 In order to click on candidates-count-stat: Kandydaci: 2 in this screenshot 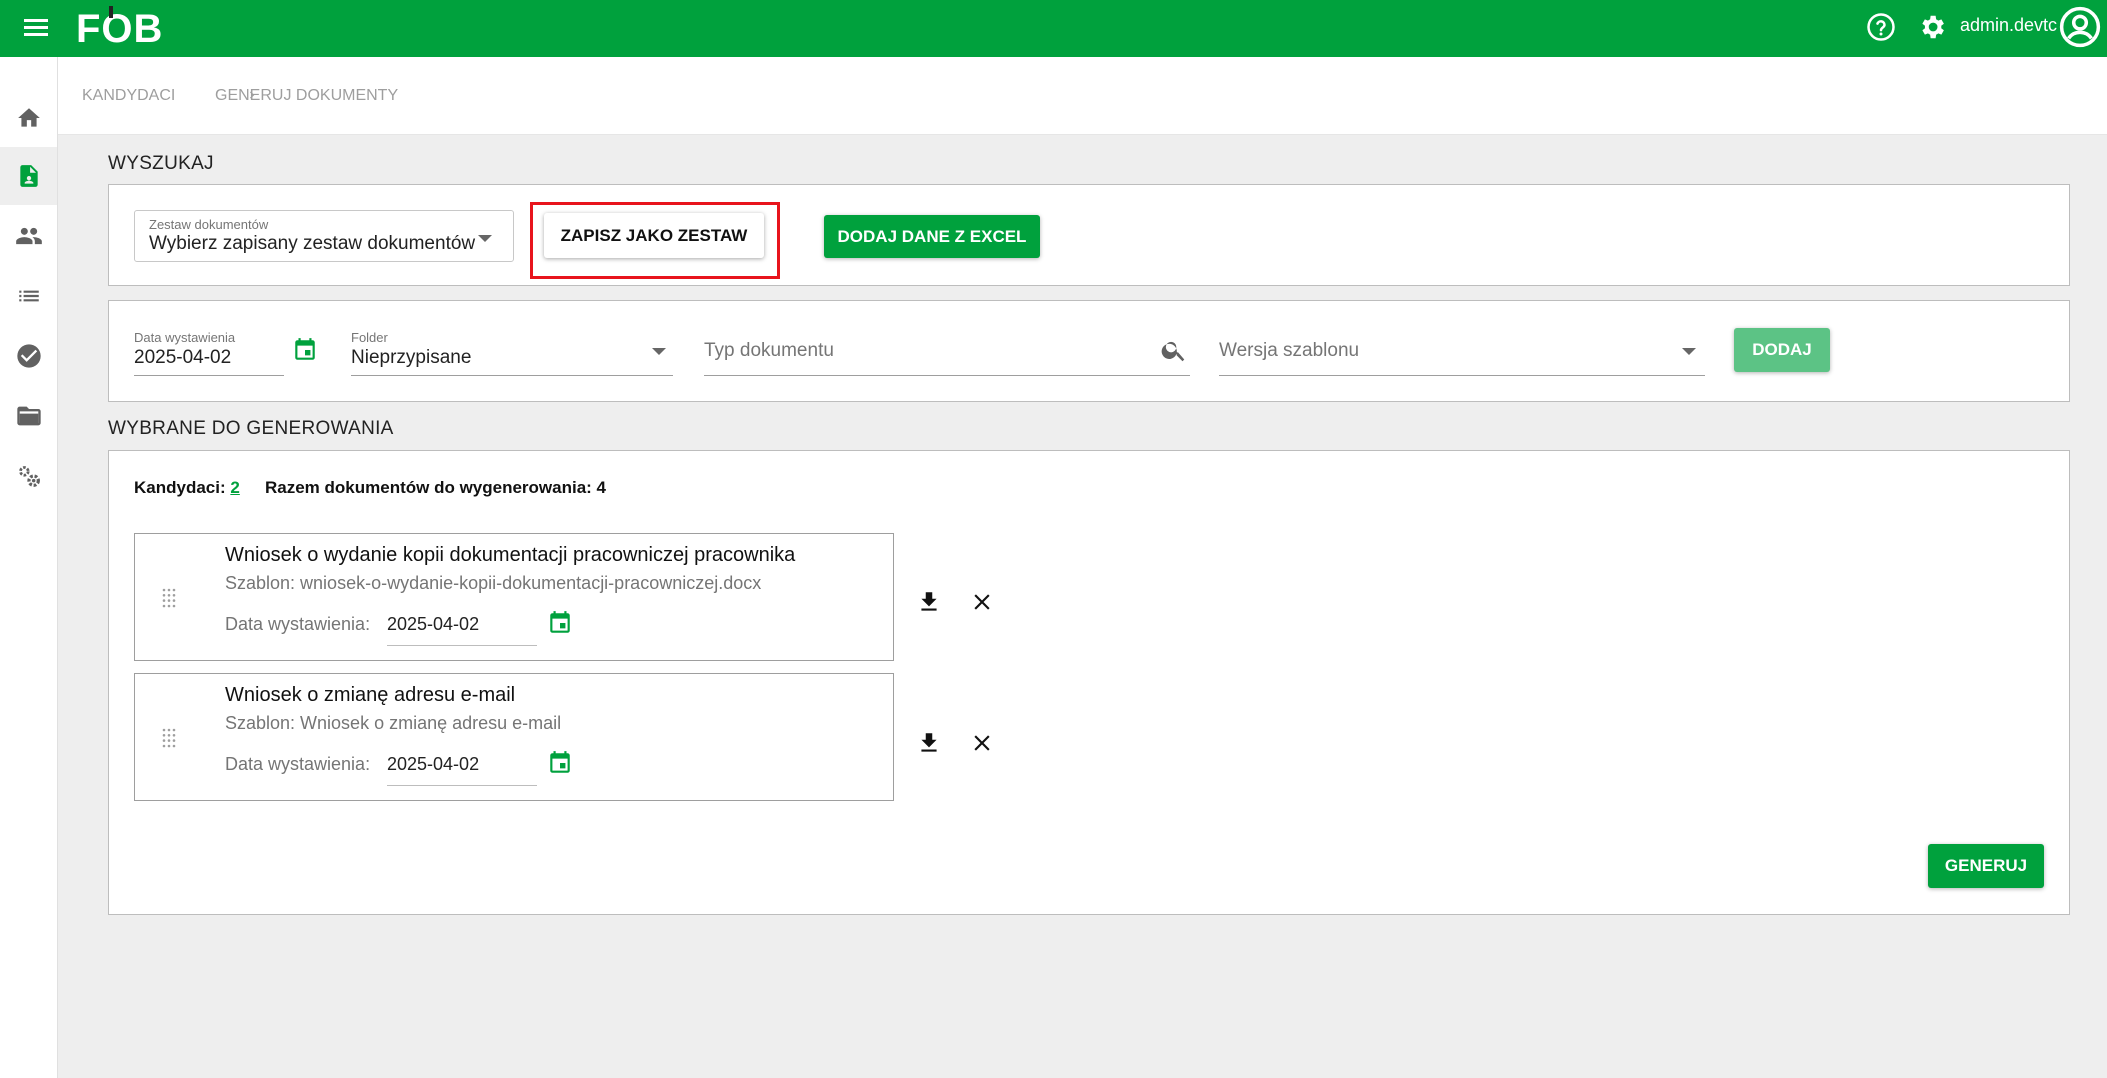, I will do `click(187, 488)`.